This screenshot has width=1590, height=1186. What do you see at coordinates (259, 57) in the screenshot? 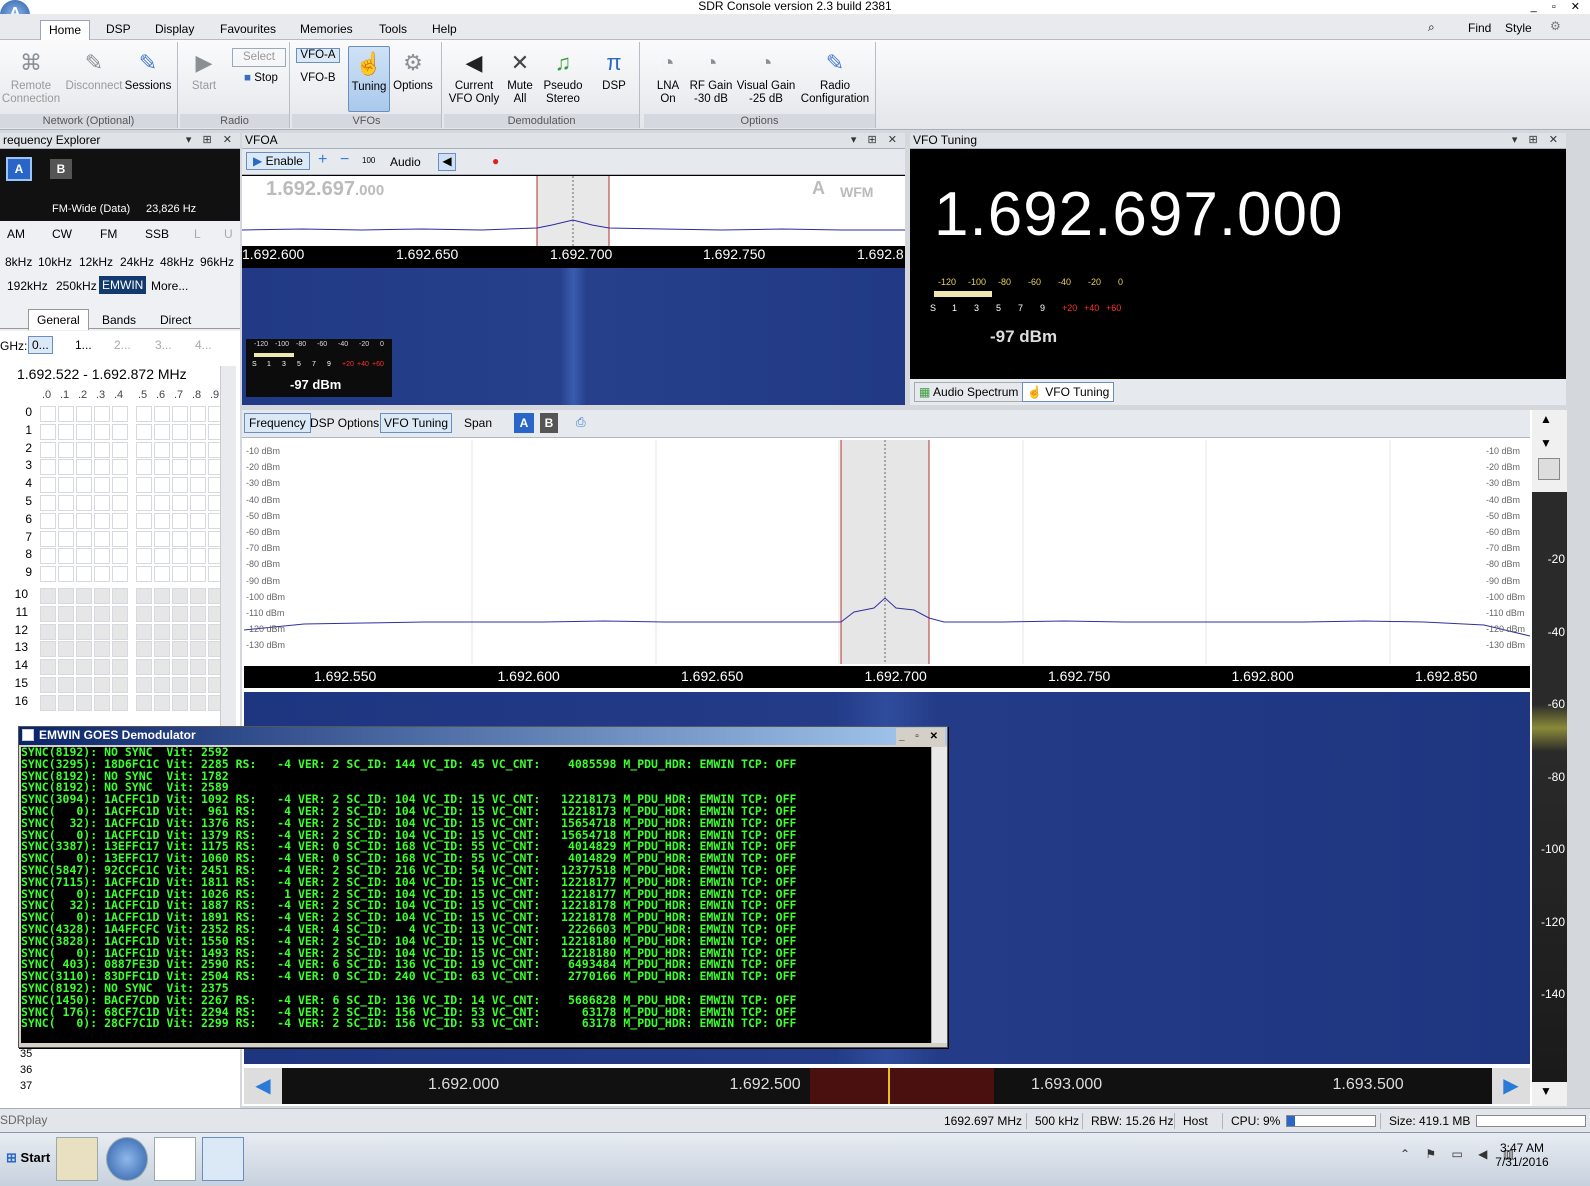
I see `select-button: Select` at bounding box center [259, 57].